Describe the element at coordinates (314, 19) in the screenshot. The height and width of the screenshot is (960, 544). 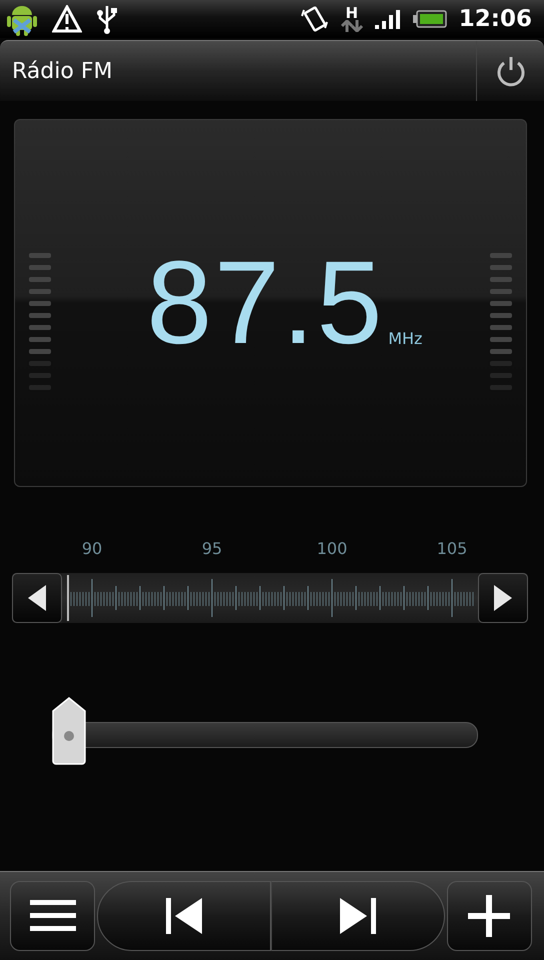
I see `vibrate-icon` at that location.